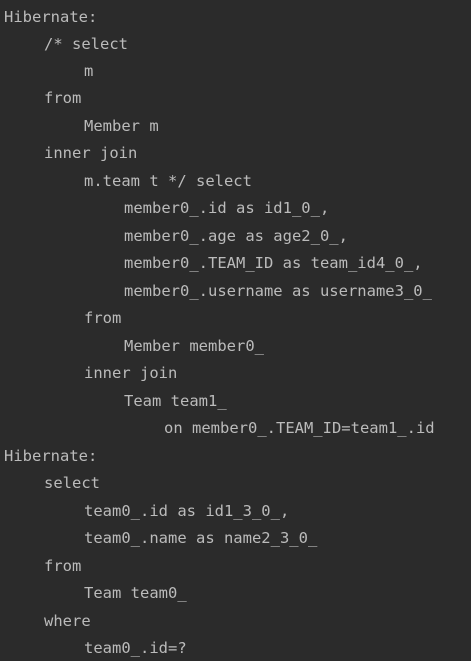 The image size is (471, 661). What do you see at coordinates (89, 71) in the screenshot?
I see `log-line: m` at bounding box center [89, 71].